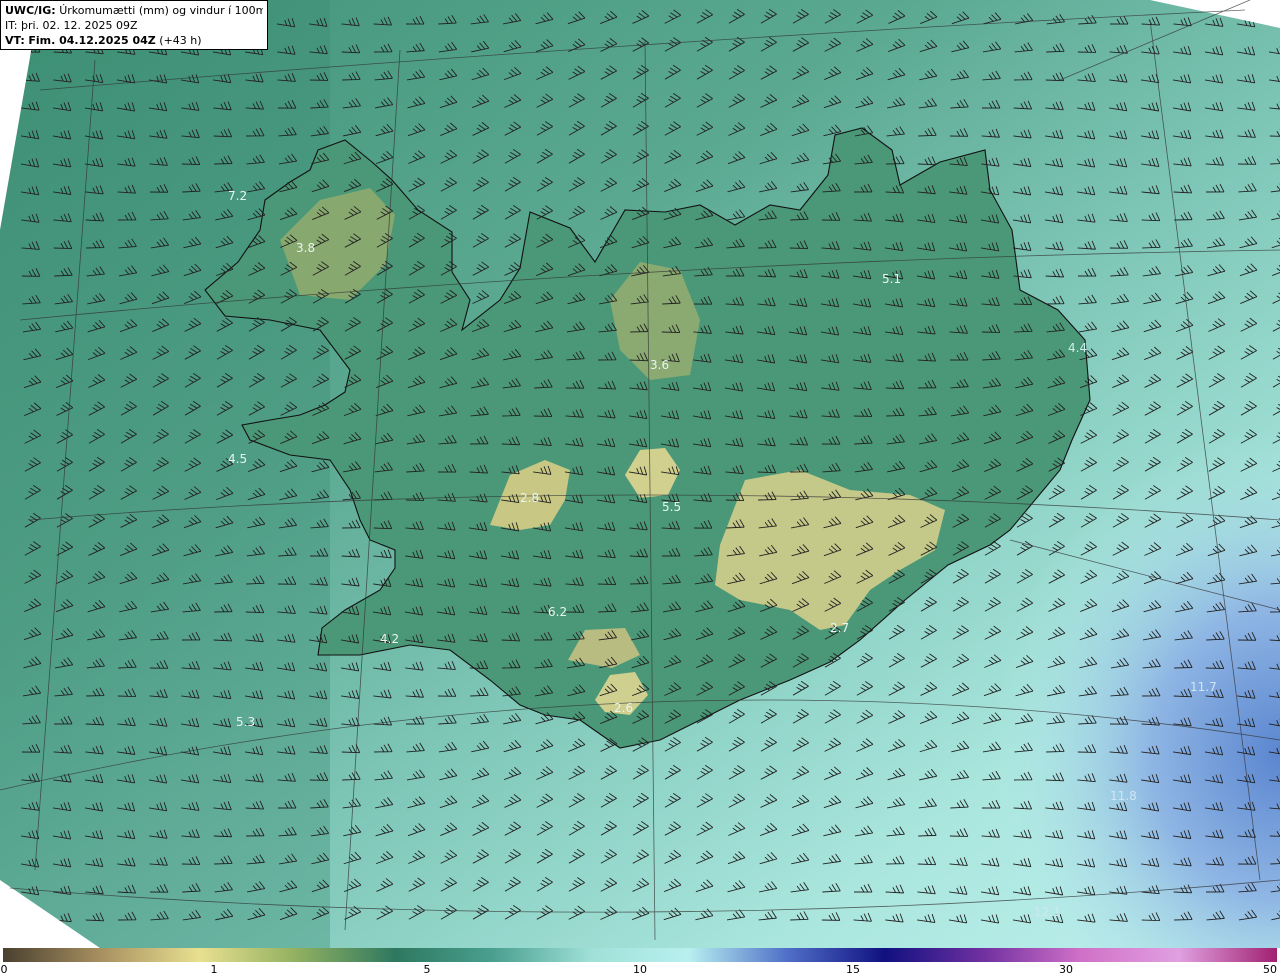 This screenshot has width=1280, height=978. Describe the element at coordinates (1123, 796) in the screenshot. I see `label-11-8: 11.8` at that location.